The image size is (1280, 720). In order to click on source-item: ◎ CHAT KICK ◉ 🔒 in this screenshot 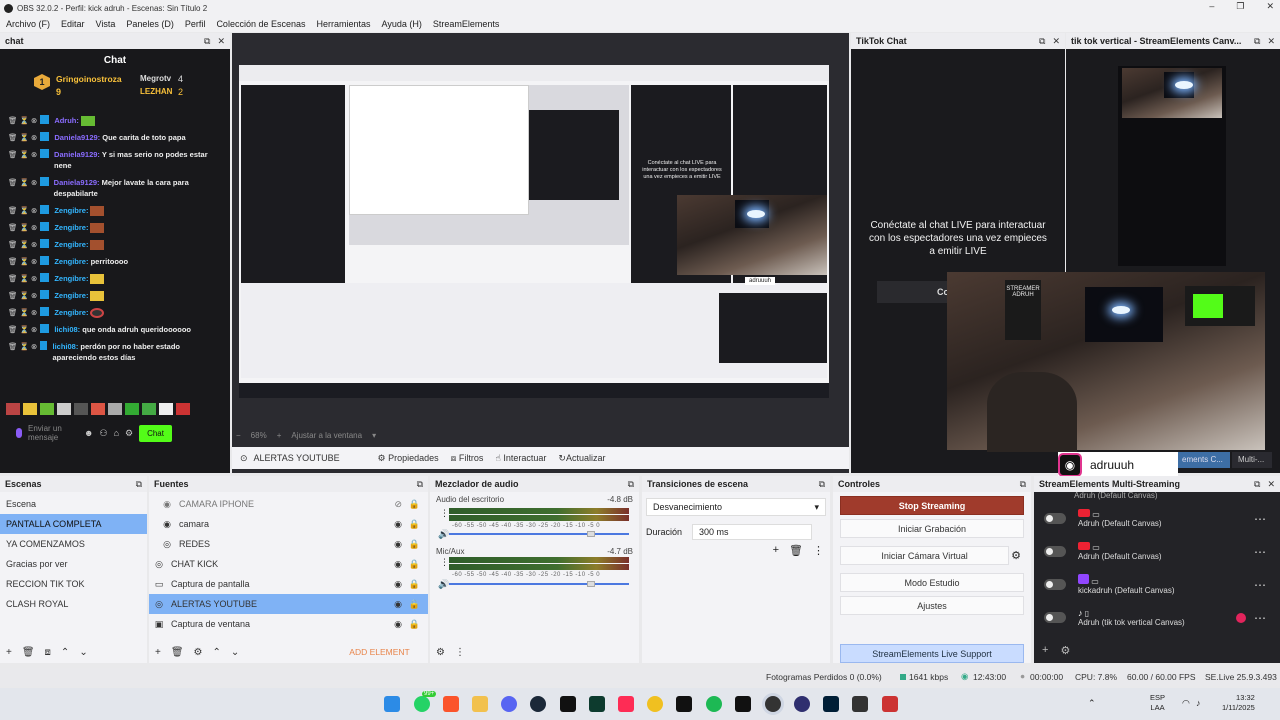, I will do `click(288, 564)`.